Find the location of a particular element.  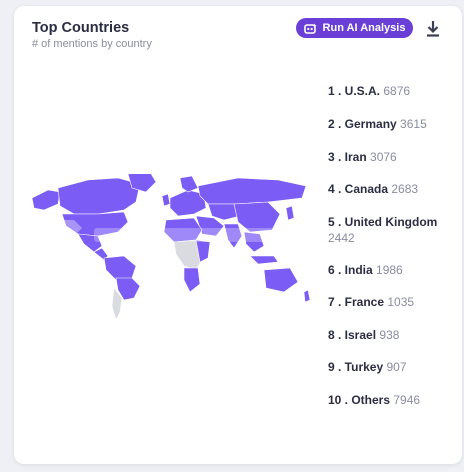

map-region-canada is located at coordinates (99, 196).